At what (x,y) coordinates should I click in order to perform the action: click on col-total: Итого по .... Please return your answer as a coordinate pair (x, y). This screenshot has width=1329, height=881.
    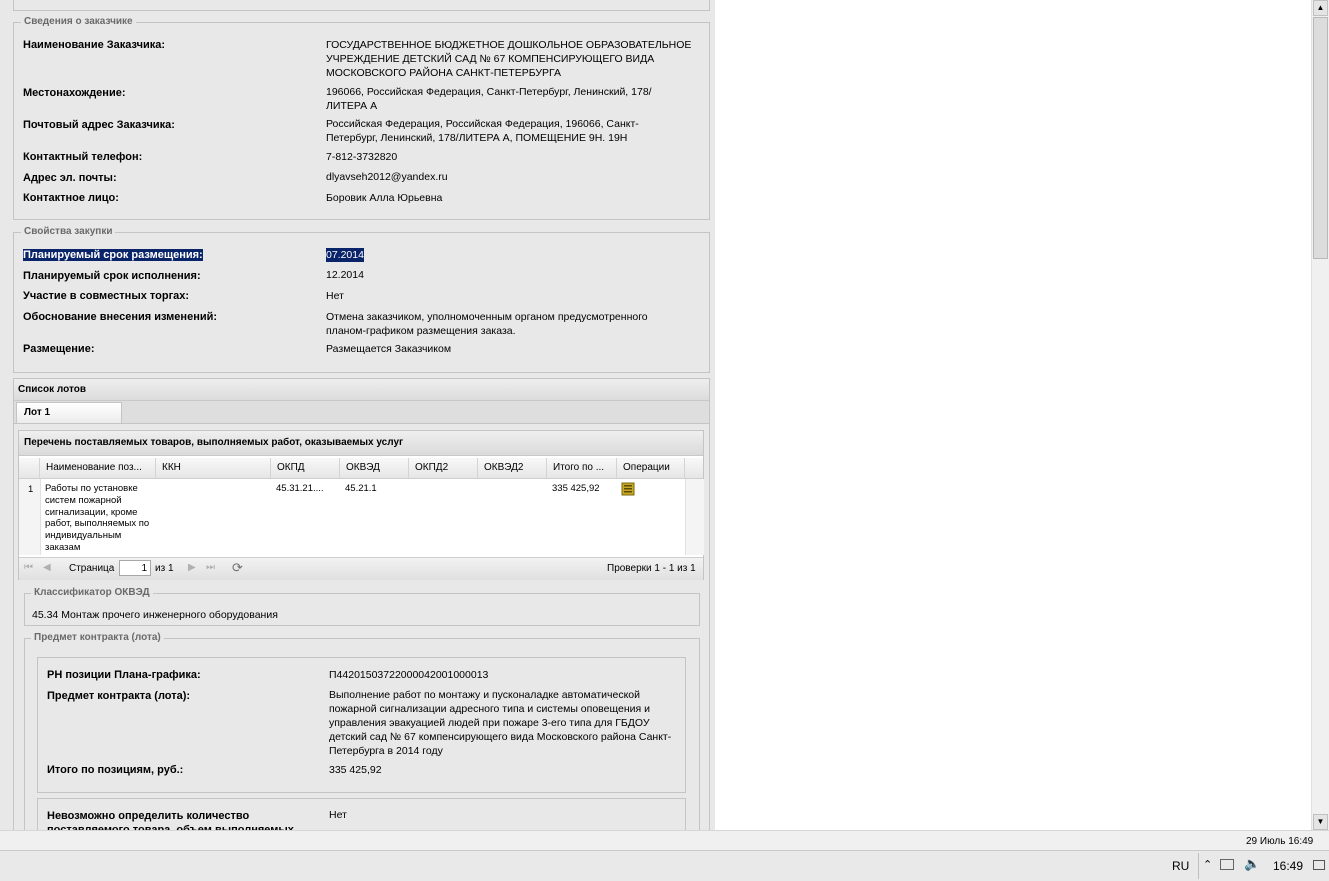
    Looking at the image, I should click on (582, 468).